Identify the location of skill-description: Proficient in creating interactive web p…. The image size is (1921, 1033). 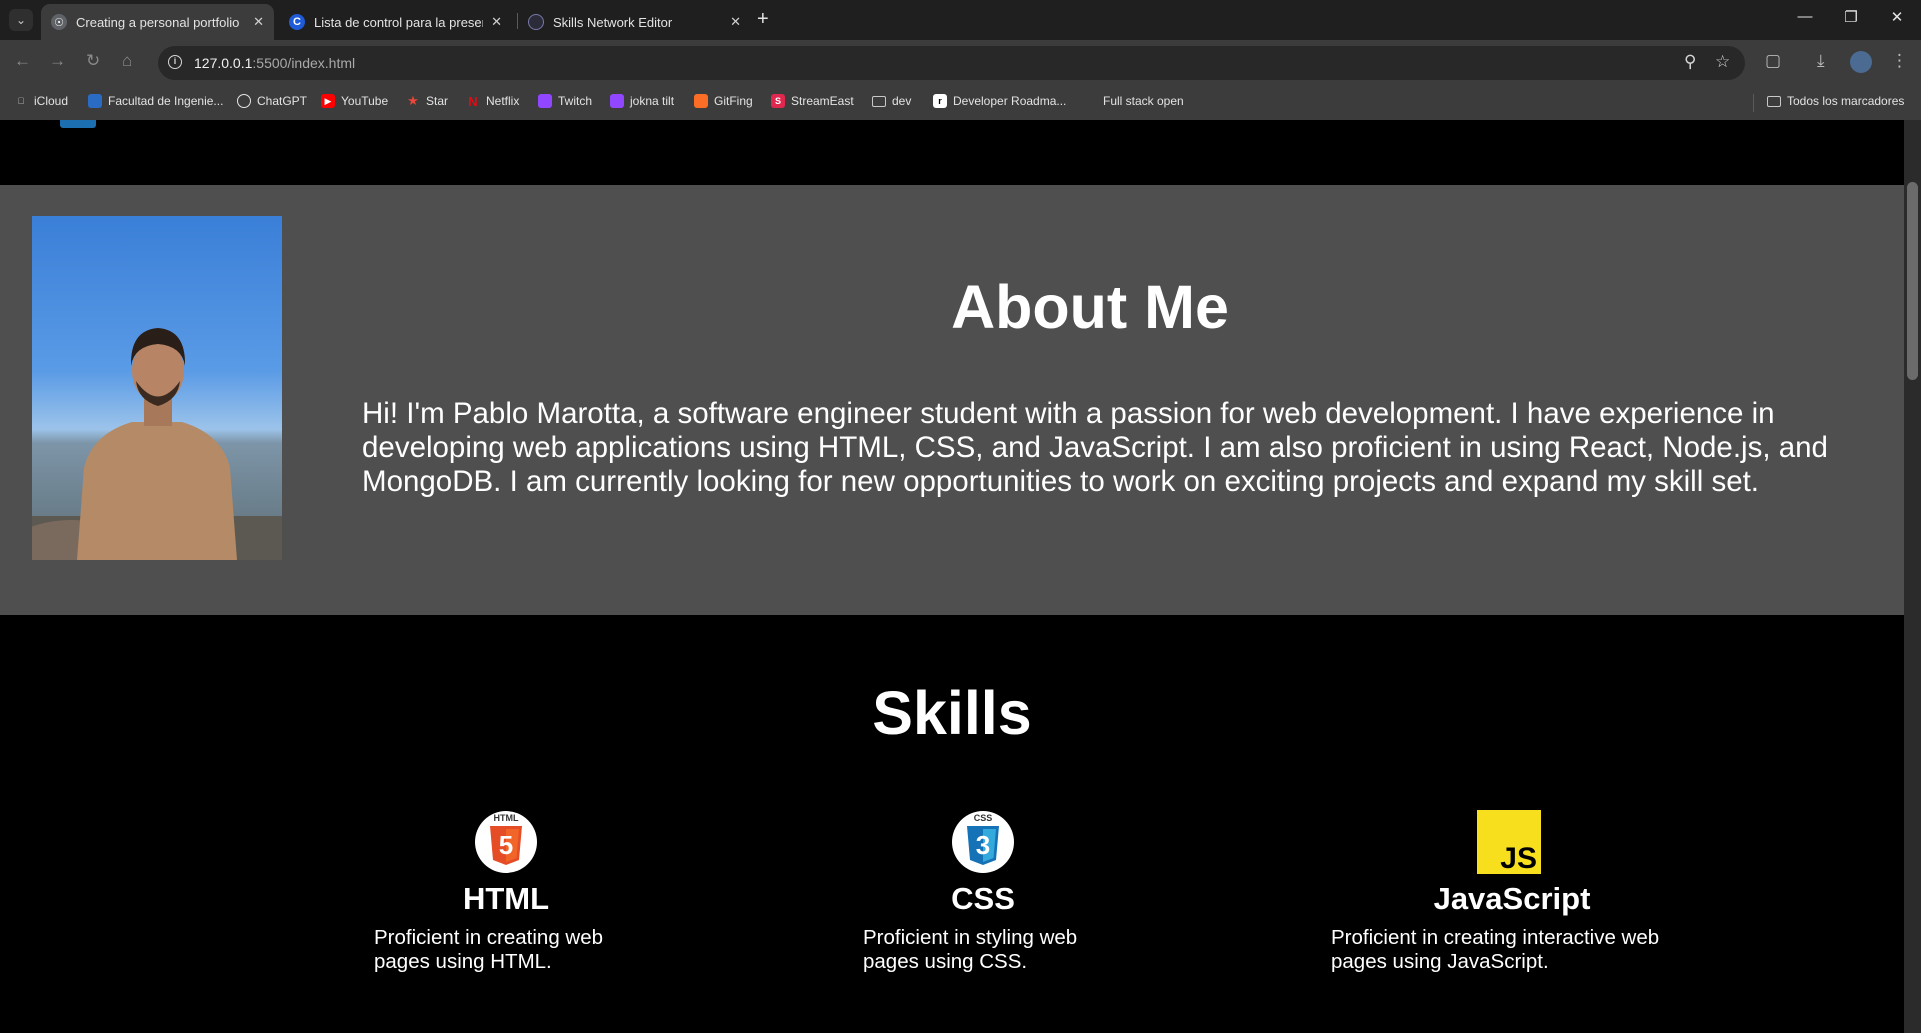
(1495, 949).